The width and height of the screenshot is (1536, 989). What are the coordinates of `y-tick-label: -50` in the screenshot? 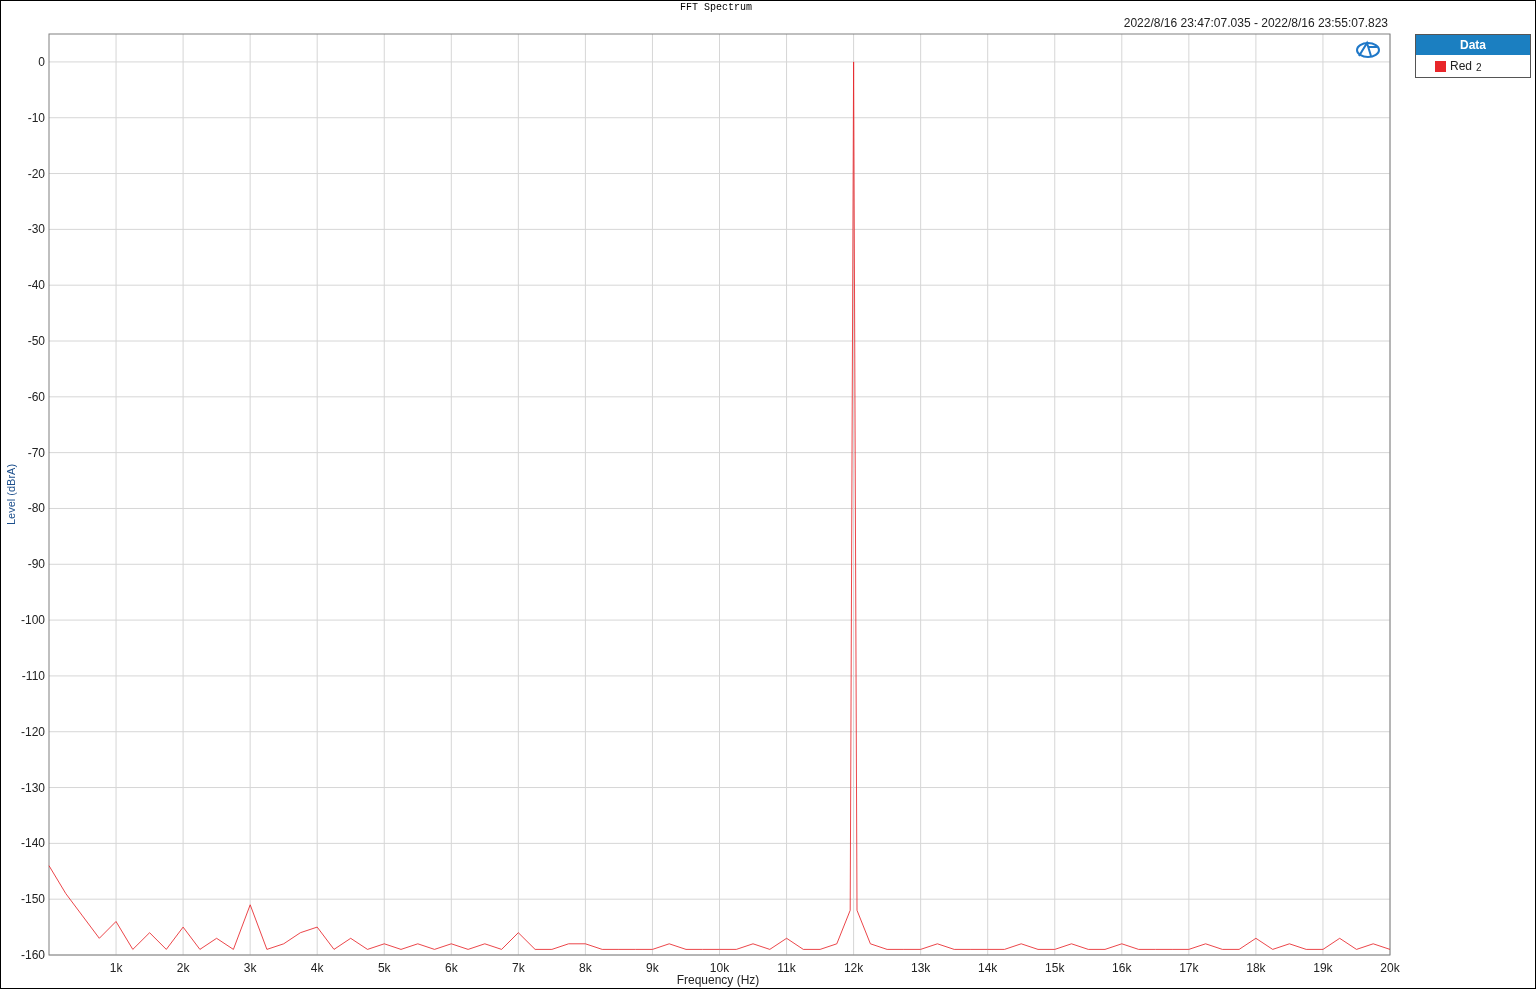 It's located at (36, 341).